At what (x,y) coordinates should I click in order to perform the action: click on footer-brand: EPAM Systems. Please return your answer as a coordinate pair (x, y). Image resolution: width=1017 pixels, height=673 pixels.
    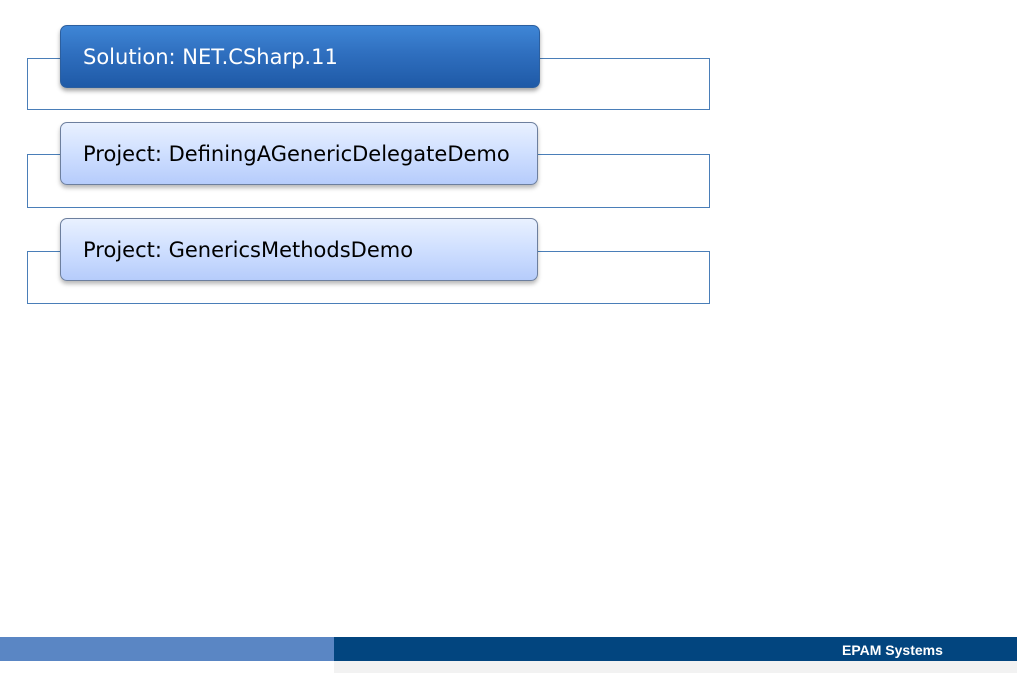
    Looking at the image, I should click on (892, 650).